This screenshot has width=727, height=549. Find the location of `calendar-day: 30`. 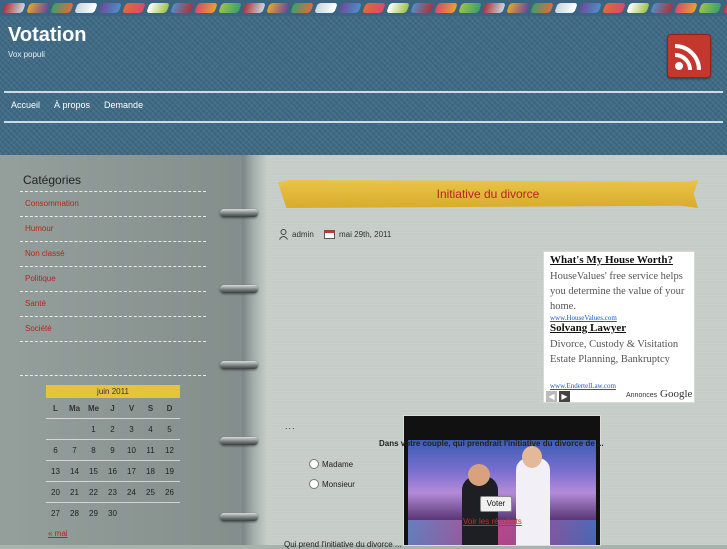

calendar-day: 30 is located at coordinates (112, 513).